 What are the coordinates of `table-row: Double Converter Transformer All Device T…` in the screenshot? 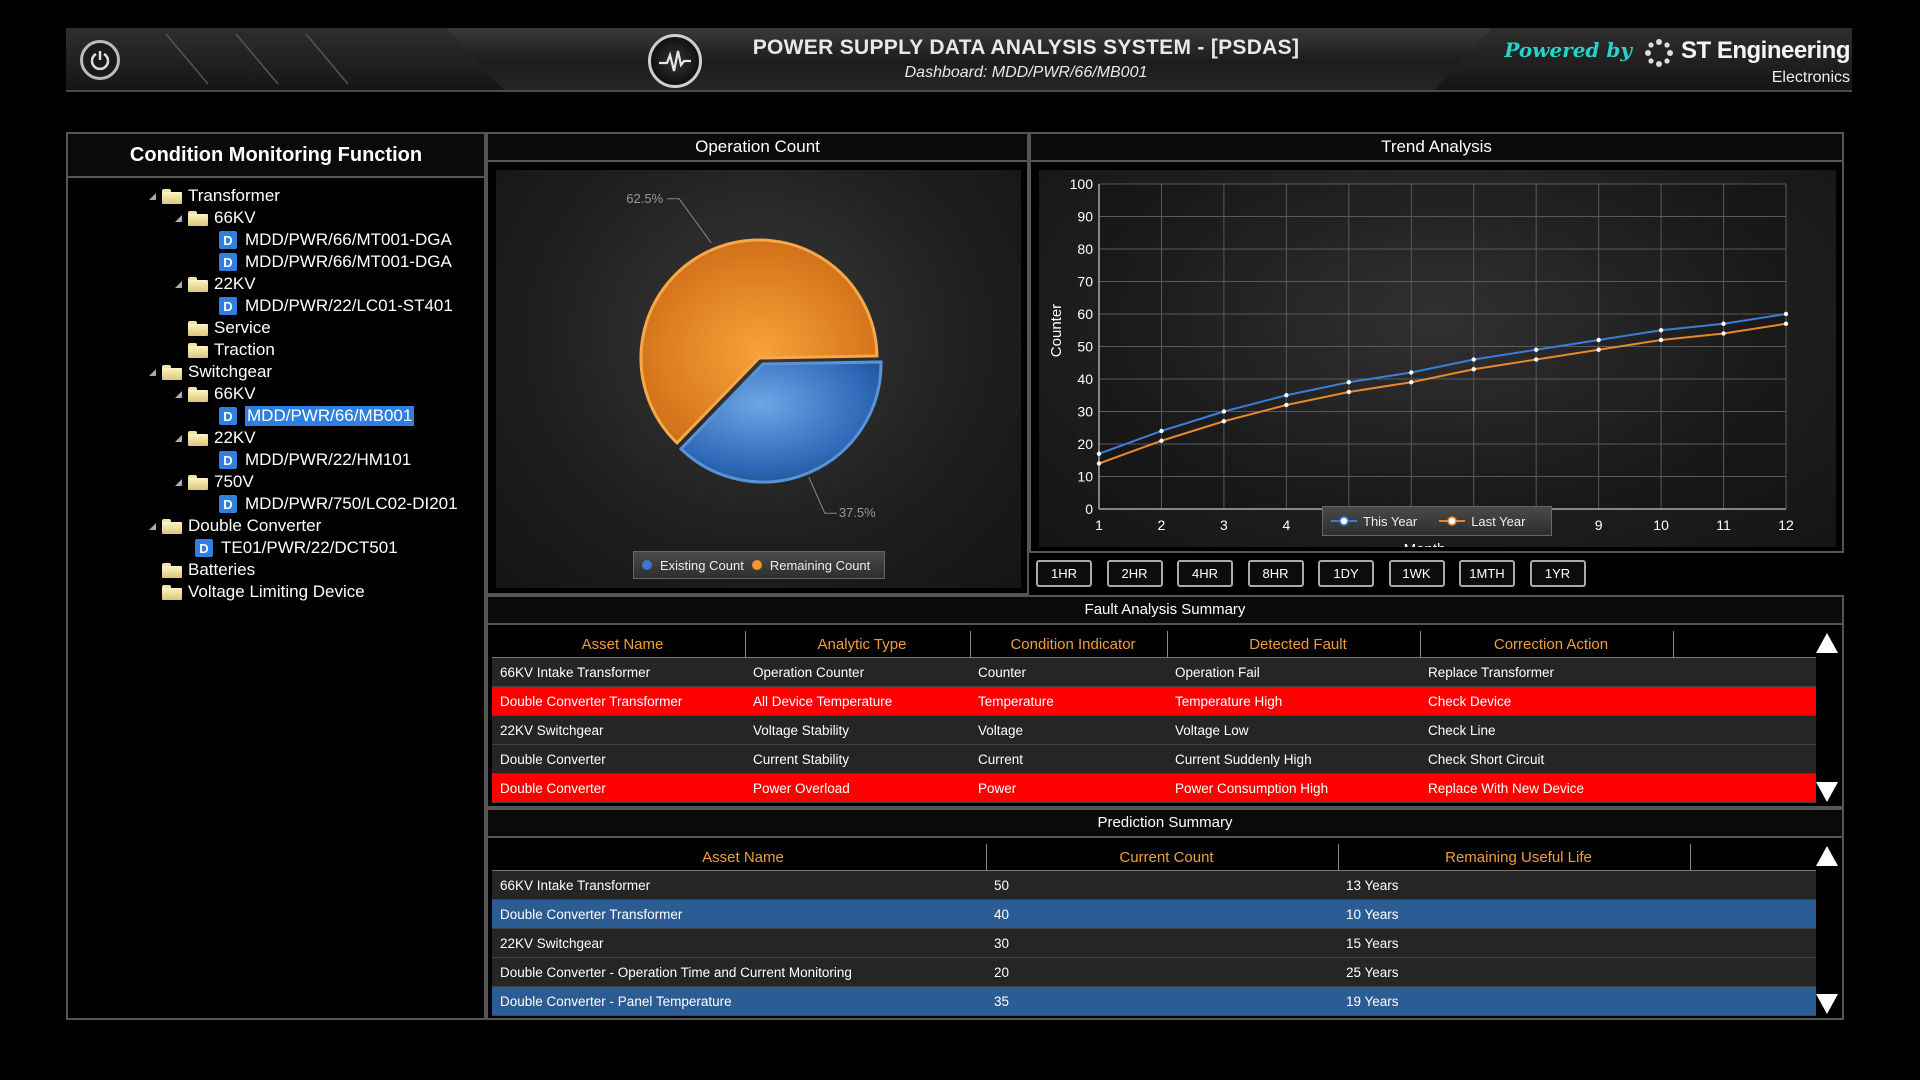 It's located at (1154, 701).